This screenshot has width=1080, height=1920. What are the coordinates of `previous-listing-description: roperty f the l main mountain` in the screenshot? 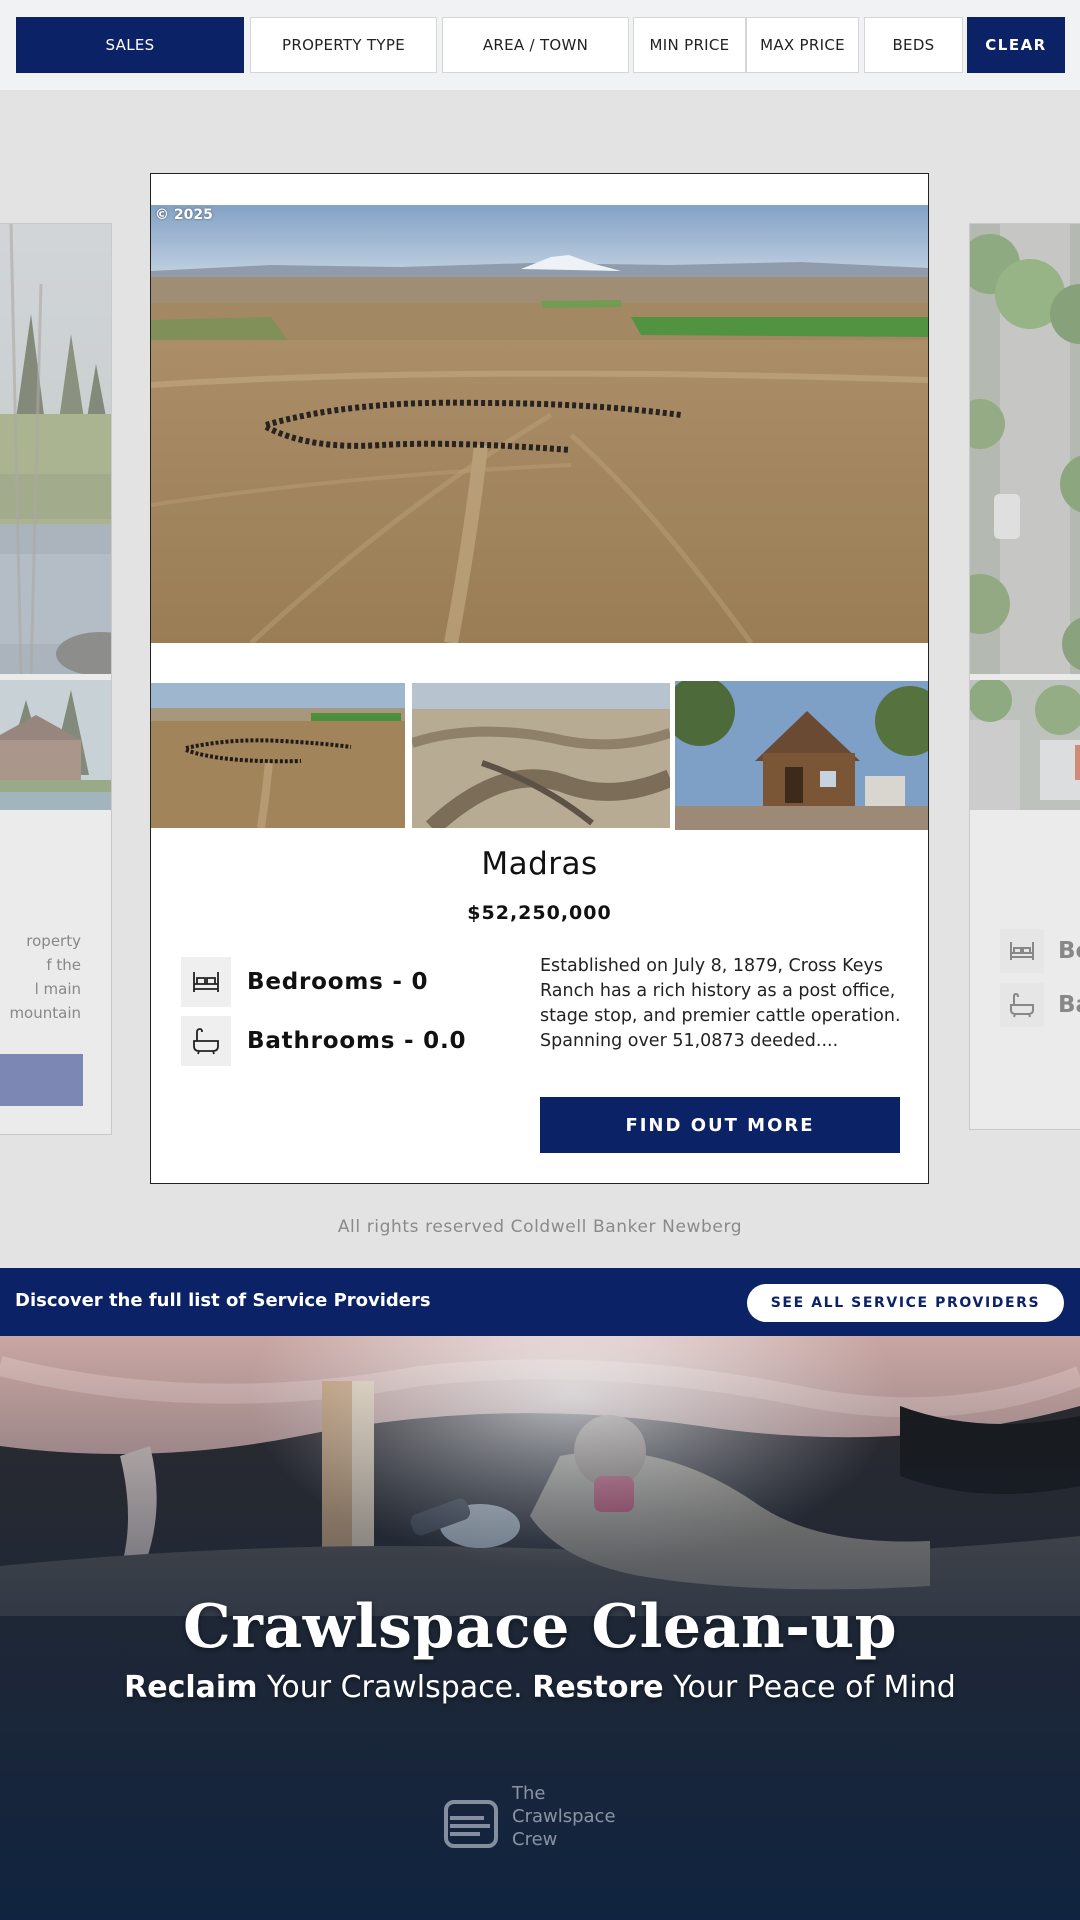 It's located at (40, 977).